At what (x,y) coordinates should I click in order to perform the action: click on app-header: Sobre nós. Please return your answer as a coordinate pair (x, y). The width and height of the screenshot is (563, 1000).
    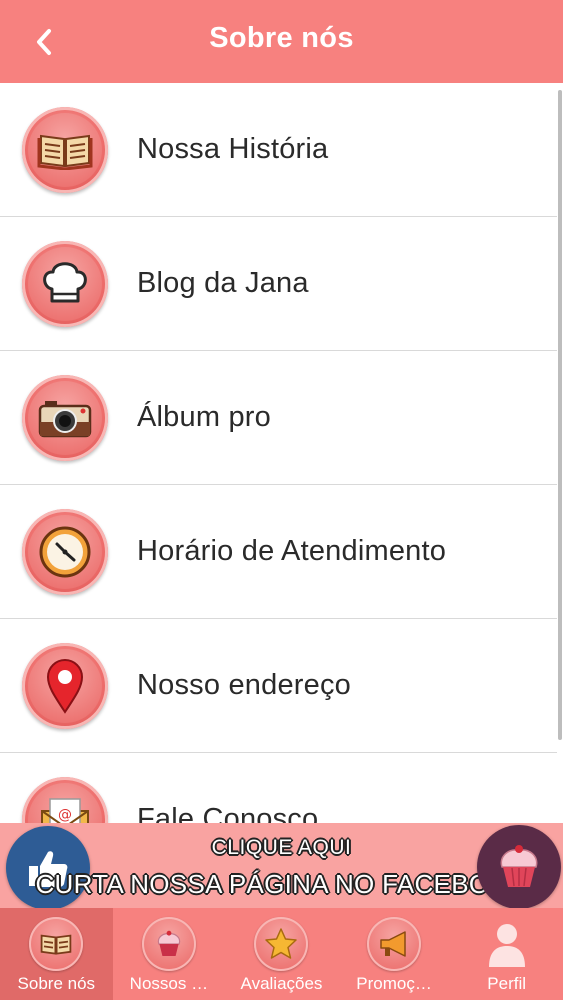
    Looking at the image, I should click on (281, 41).